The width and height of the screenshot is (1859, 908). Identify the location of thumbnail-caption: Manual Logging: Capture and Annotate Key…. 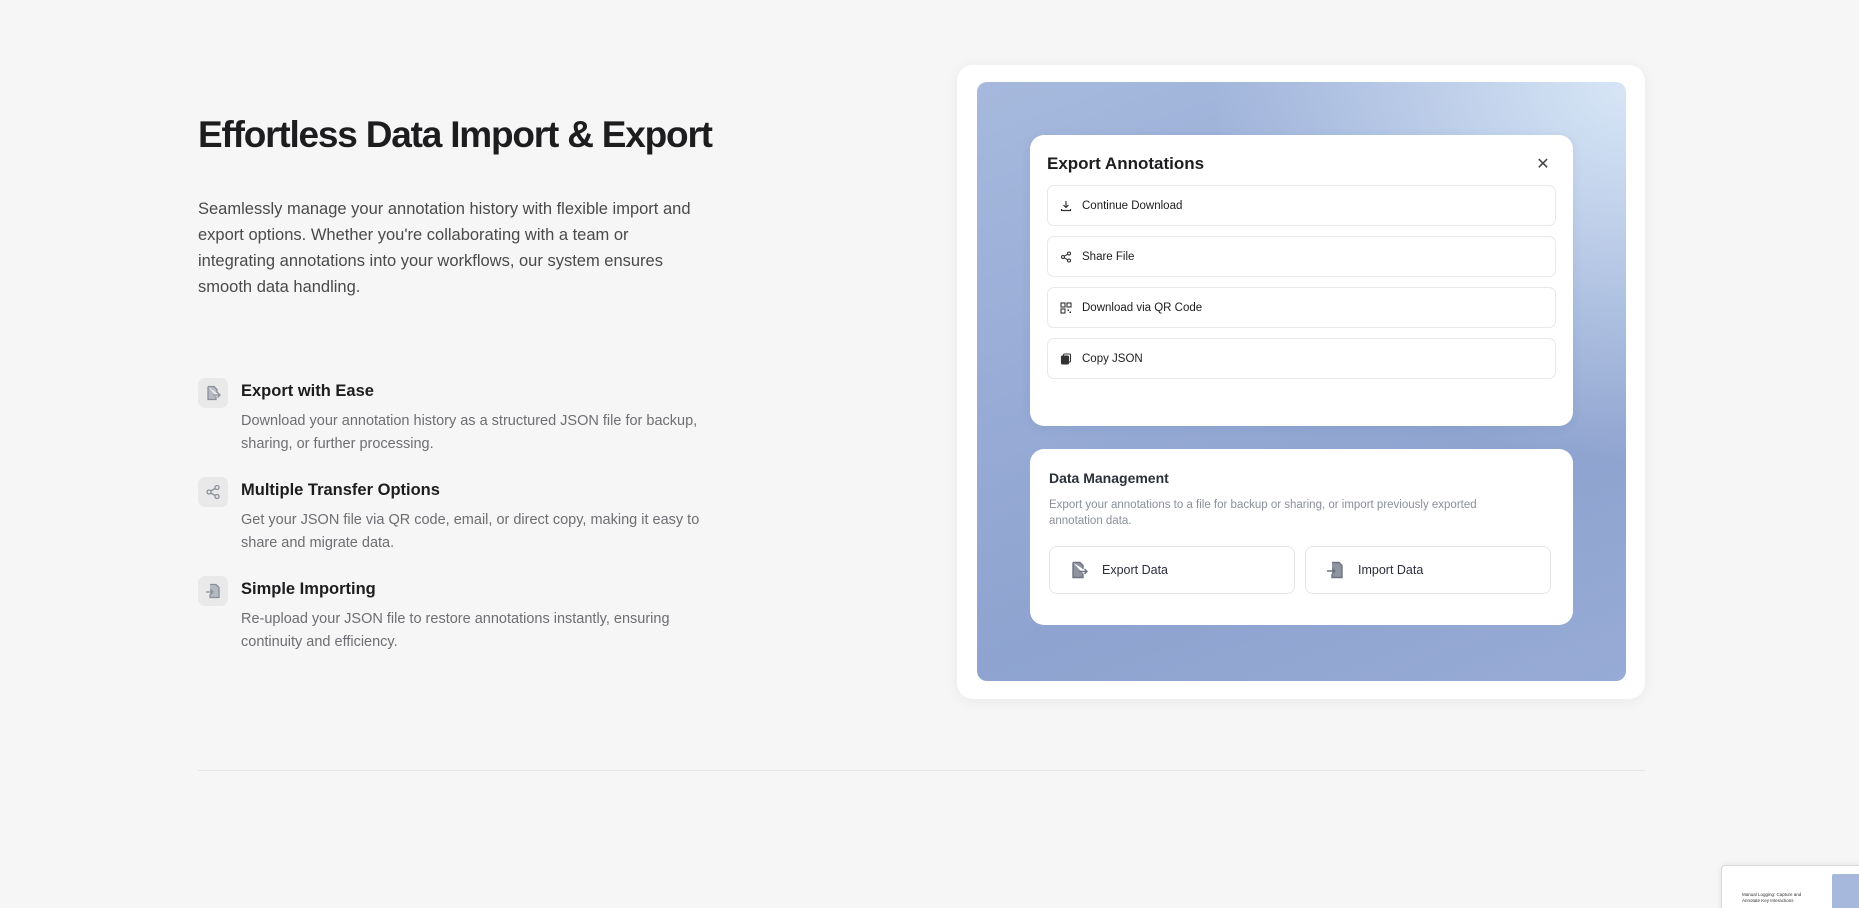
(1772, 897).